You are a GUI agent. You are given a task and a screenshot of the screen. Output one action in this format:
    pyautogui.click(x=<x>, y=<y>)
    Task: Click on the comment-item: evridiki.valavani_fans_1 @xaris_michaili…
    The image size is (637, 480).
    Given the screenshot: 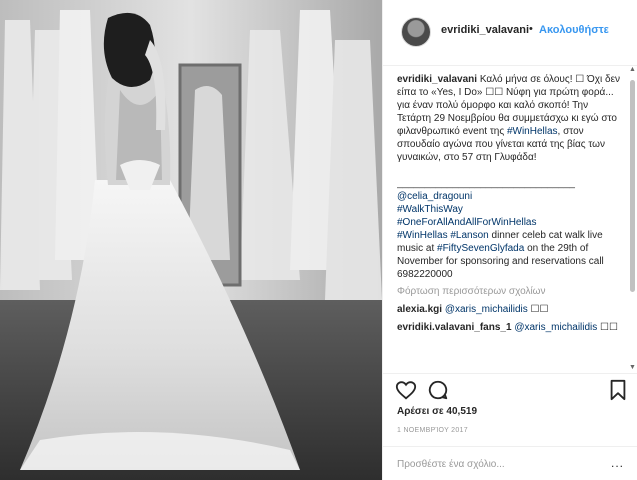 What is the action you would take?
    pyautogui.click(x=509, y=327)
    